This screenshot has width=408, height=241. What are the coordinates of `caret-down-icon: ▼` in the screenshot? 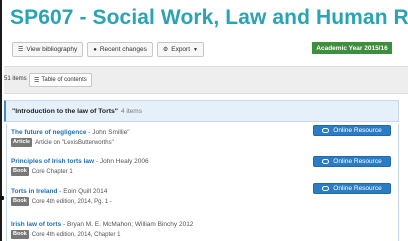 It's located at (195, 49).